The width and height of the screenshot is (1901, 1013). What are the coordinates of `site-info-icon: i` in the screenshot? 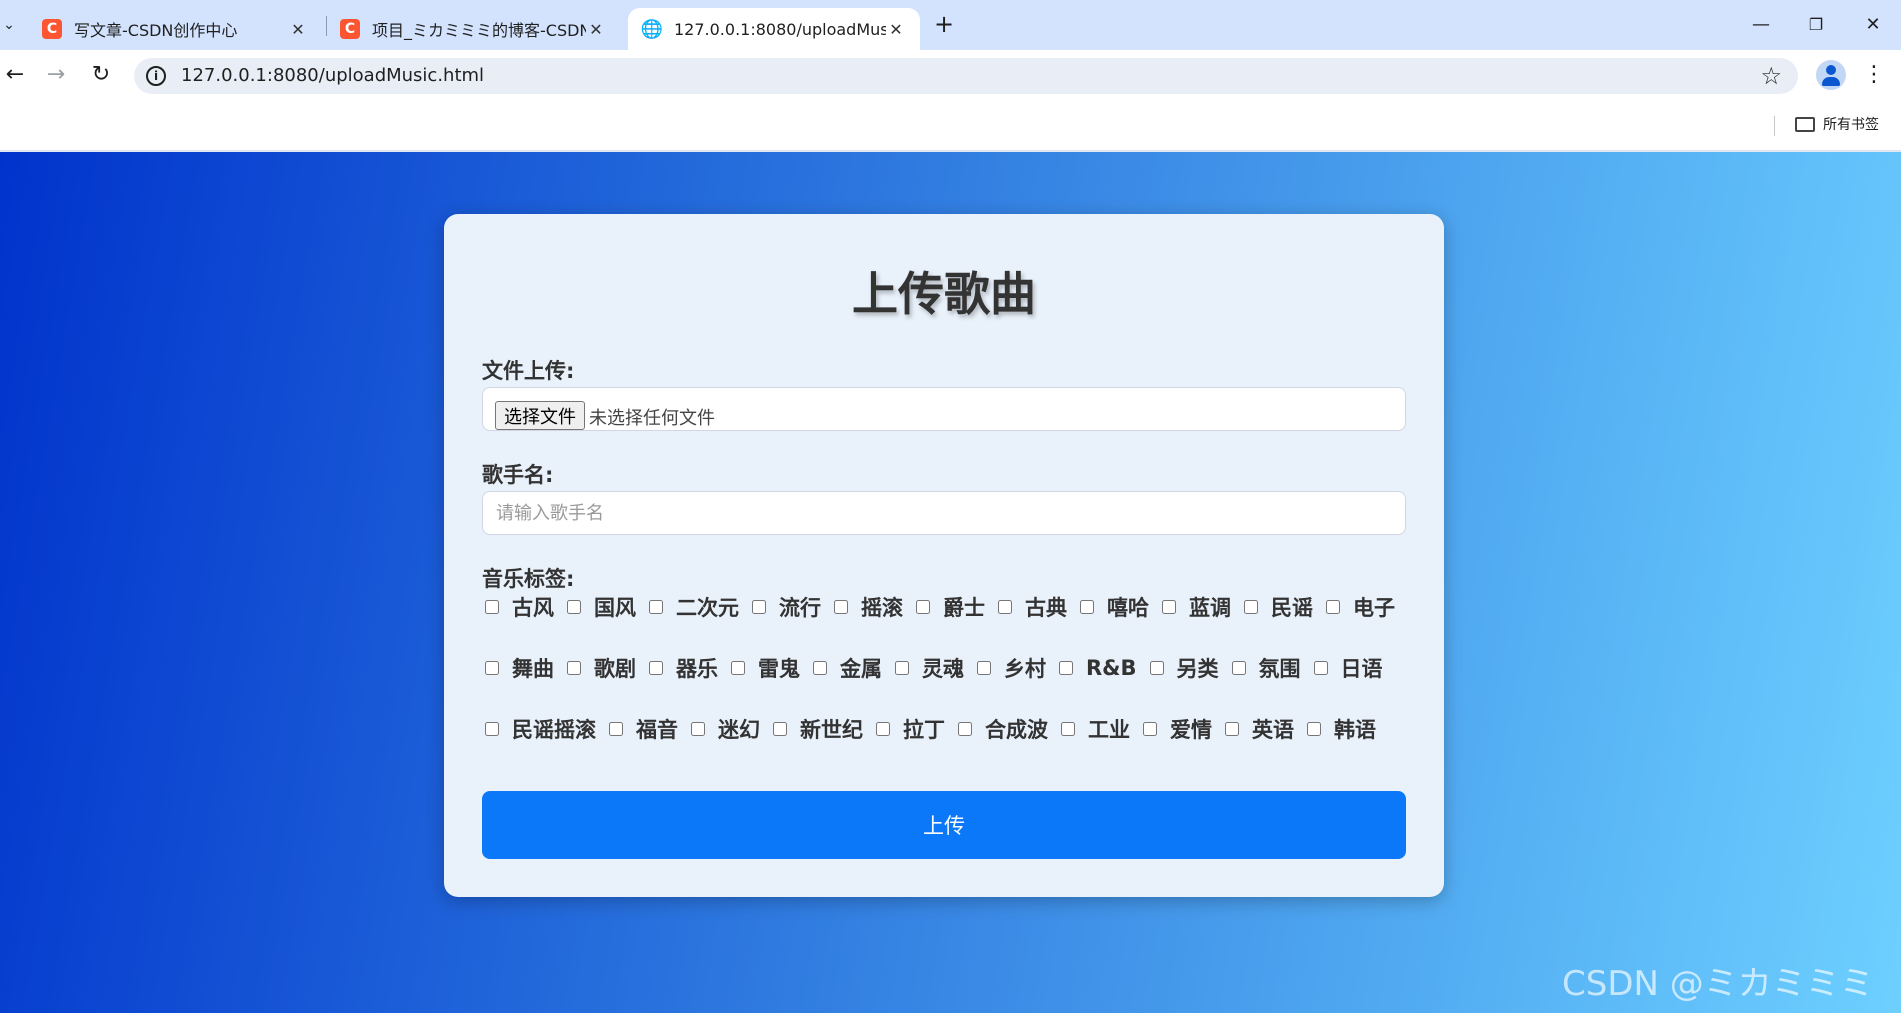 It's located at (156, 76).